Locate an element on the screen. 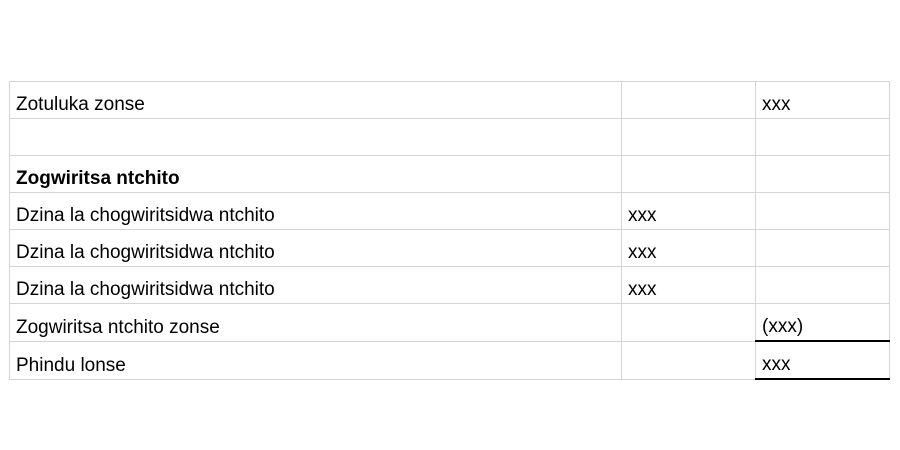 The width and height of the screenshot is (900, 450). table-row: Zogwiritsa ntchito is located at coordinates (449, 174).